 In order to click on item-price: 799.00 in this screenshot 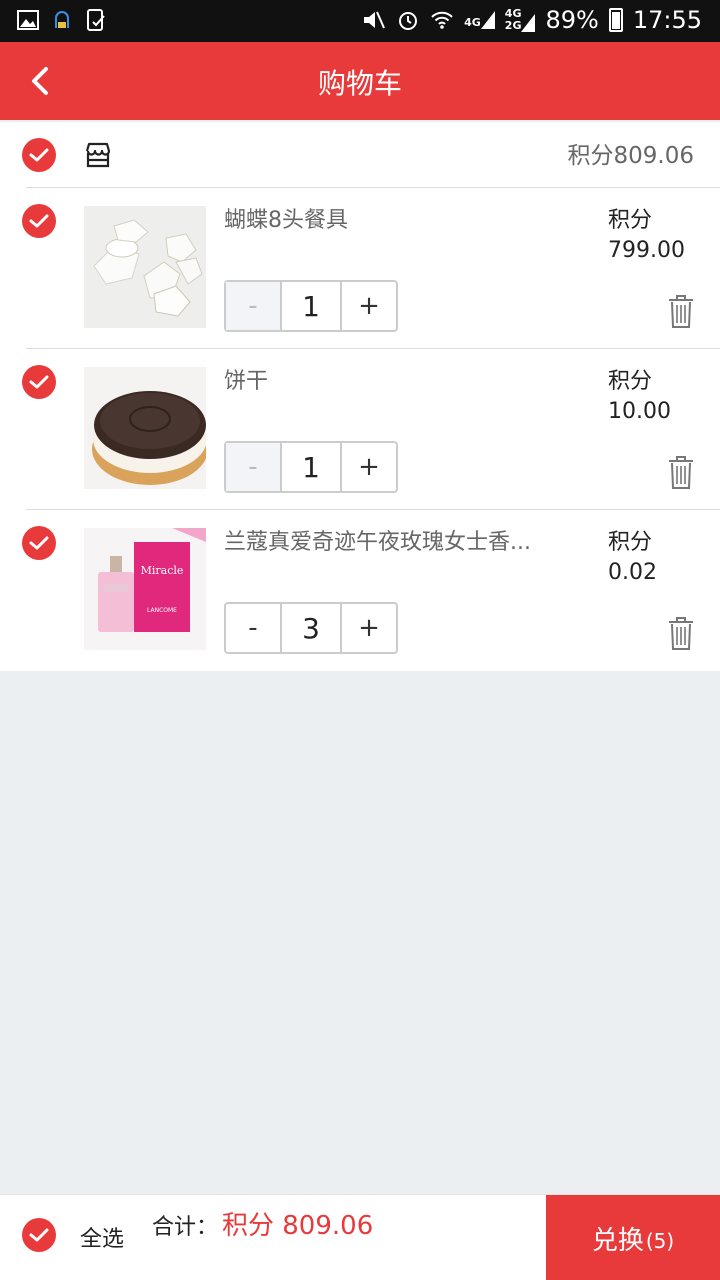, I will do `click(646, 250)`.